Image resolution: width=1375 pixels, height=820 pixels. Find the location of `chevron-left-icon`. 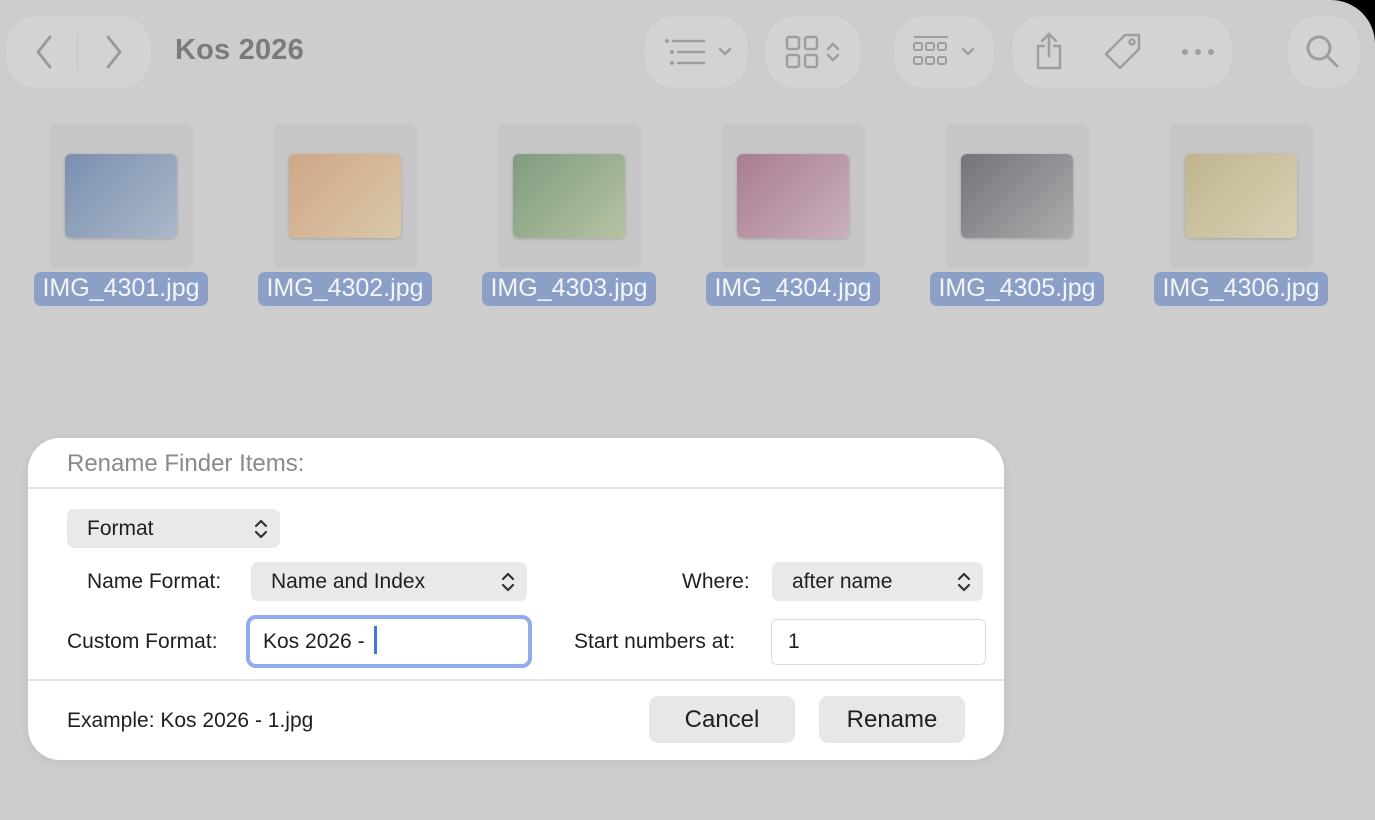

chevron-left-icon is located at coordinates (44, 52).